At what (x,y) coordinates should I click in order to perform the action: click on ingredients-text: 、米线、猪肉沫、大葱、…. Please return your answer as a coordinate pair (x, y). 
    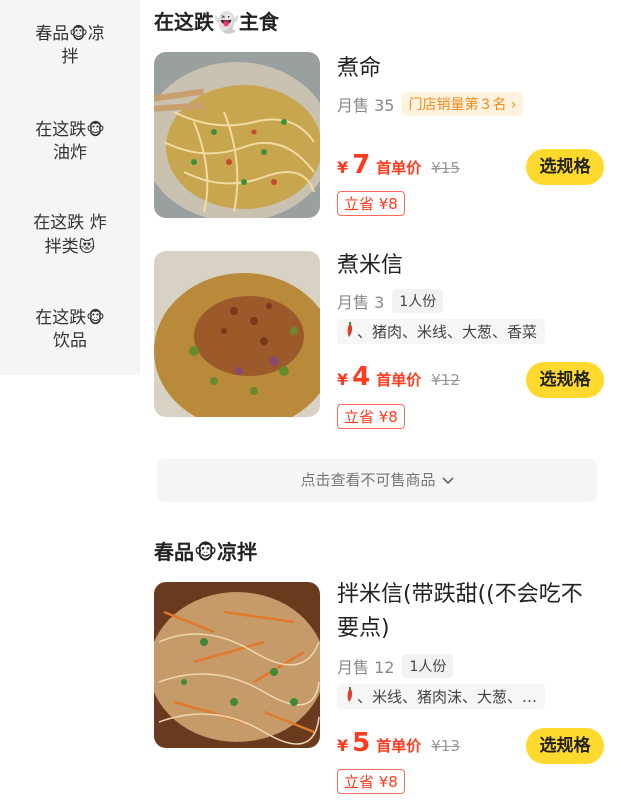
    Looking at the image, I should click on (447, 697).